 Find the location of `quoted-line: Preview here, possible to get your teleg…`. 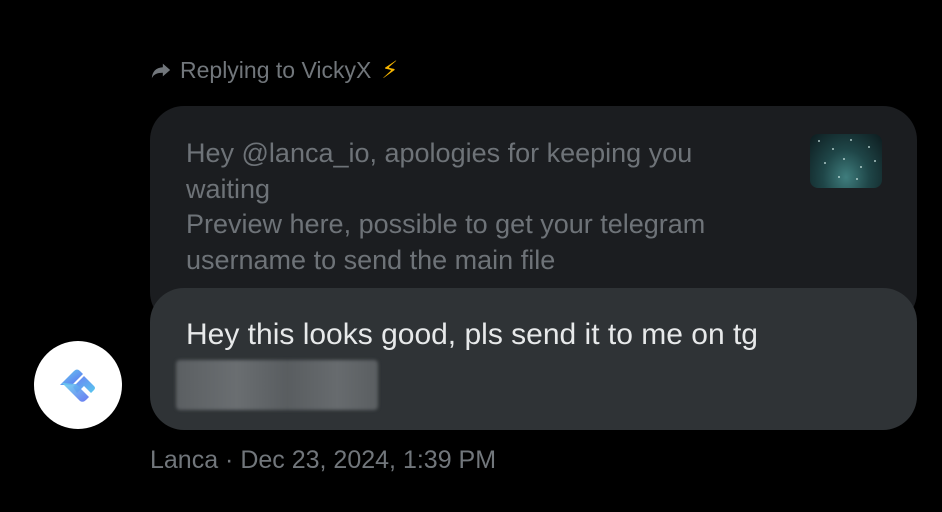

quoted-line: Preview here, possible to get your teleg… is located at coordinates (446, 224).